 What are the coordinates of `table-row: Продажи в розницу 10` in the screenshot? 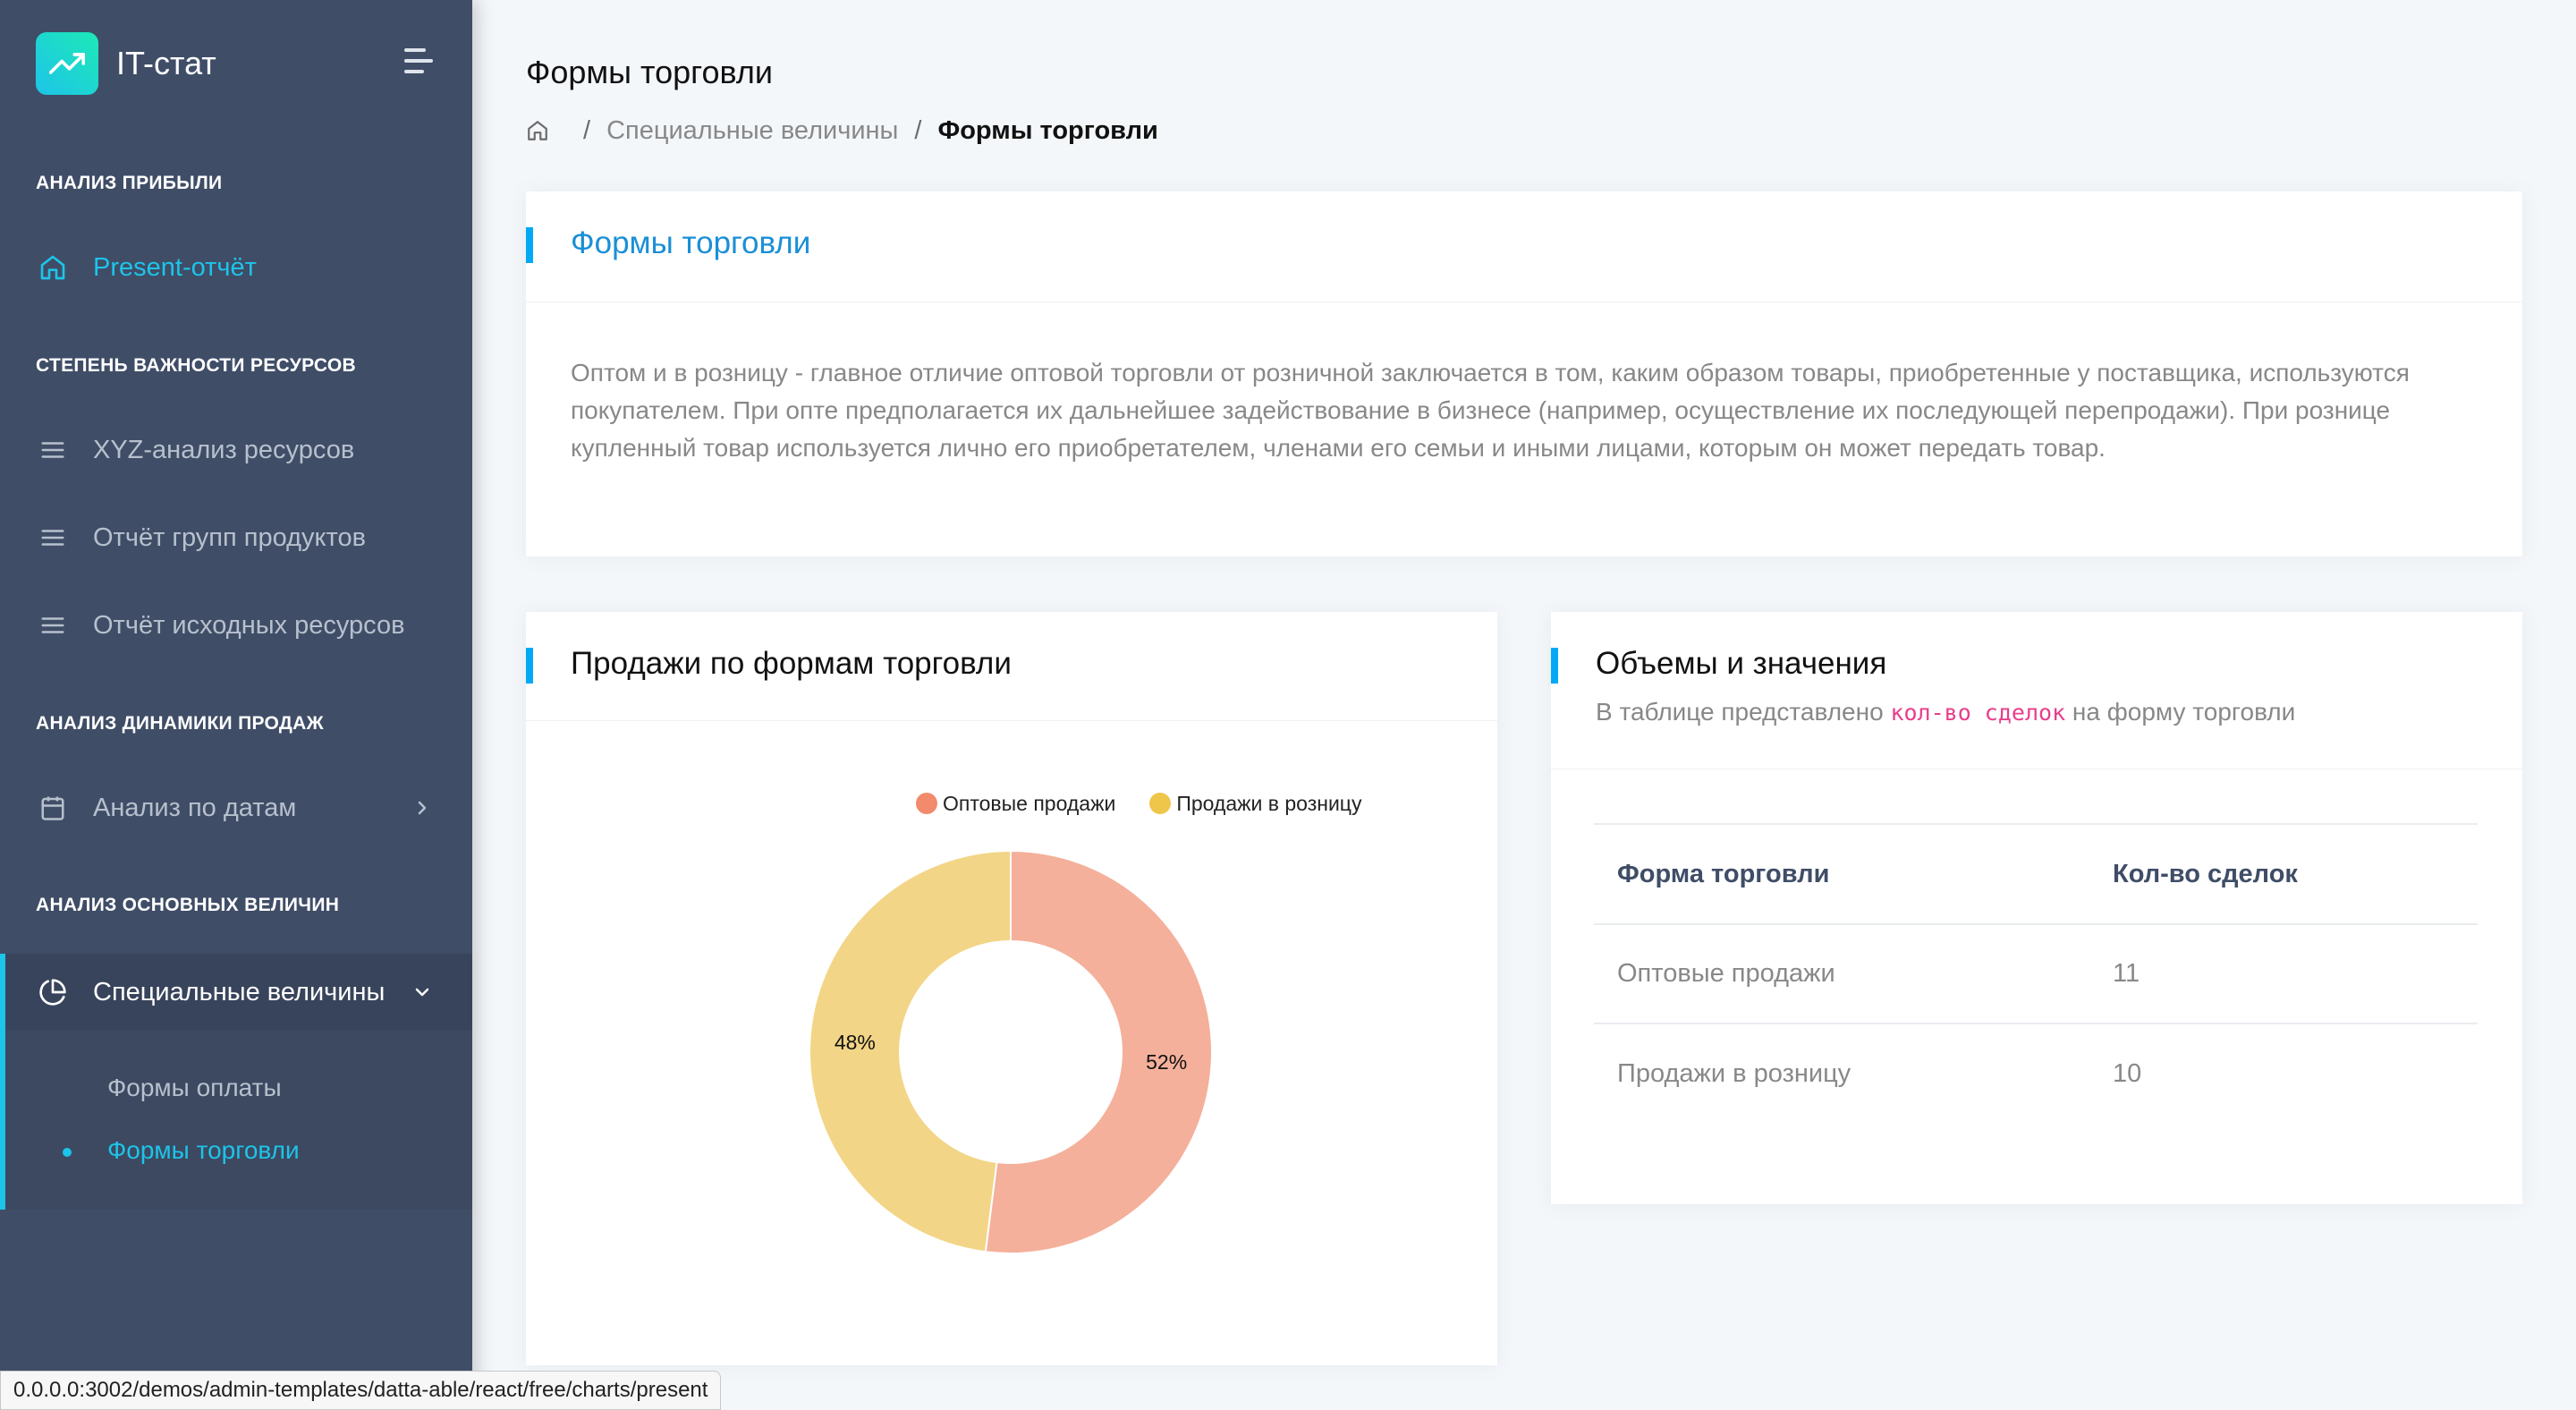 It's located at (2036, 1073).